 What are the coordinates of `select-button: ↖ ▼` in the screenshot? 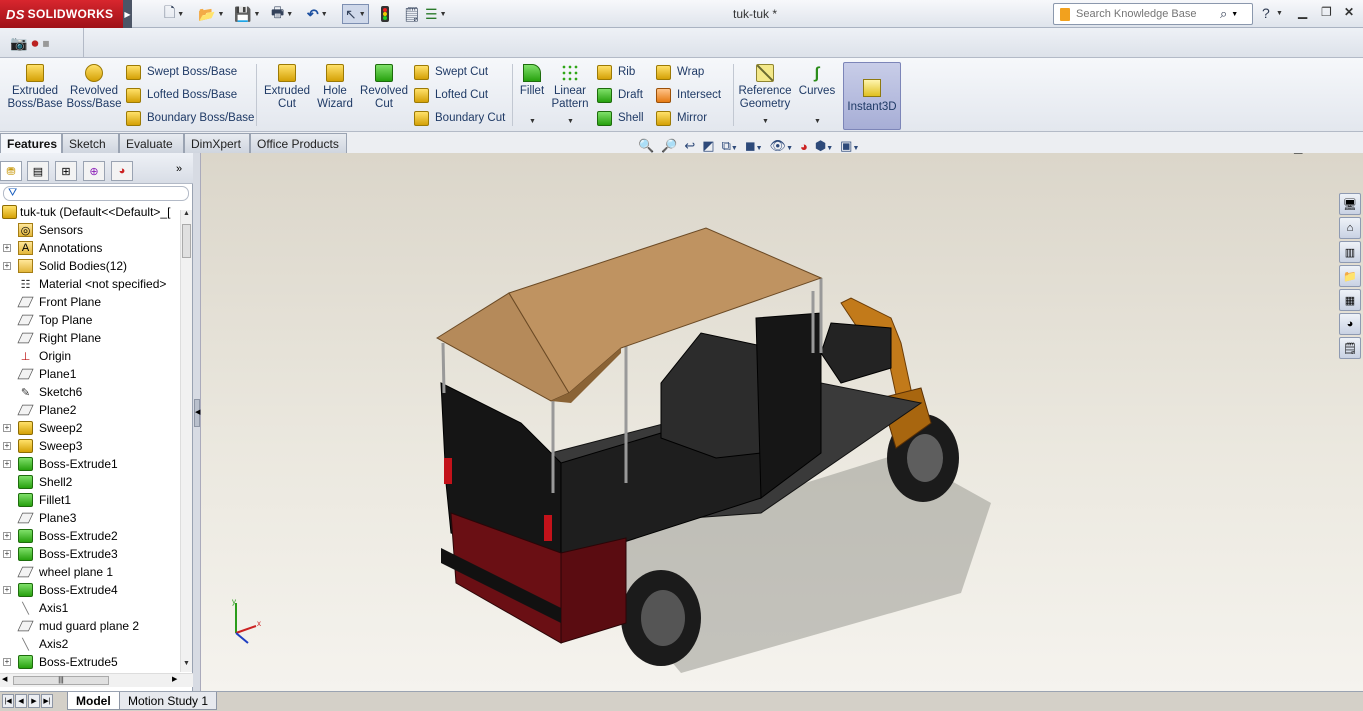 It's located at (355, 14).